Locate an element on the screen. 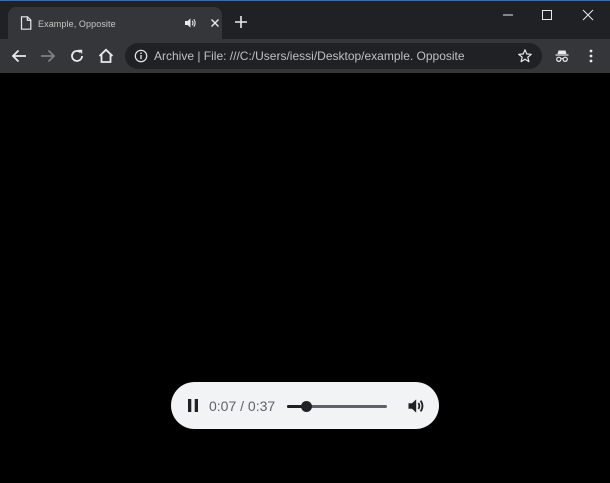 This screenshot has height=483, width=610. minimize-icon is located at coordinates (508, 15).